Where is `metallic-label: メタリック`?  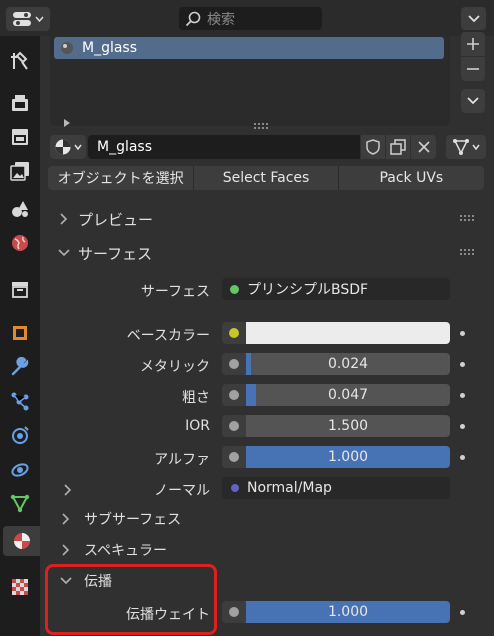
metallic-label: メタリック is located at coordinates (175, 367).